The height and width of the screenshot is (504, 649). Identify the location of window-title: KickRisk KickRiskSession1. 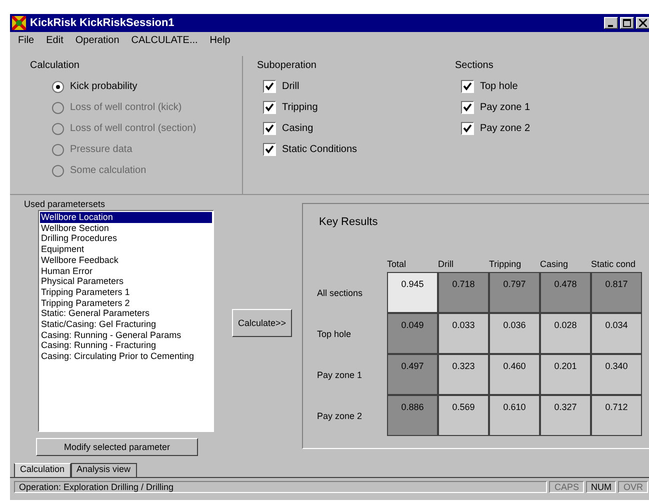
(102, 23).